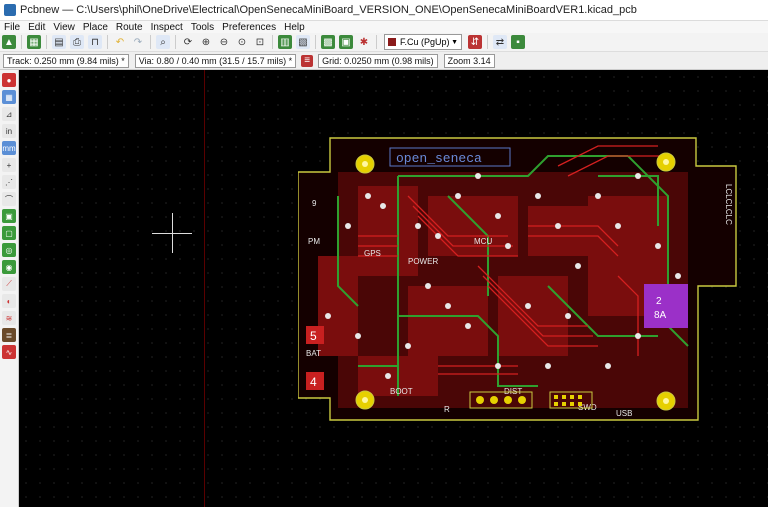 The image size is (768, 507). Describe the element at coordinates (9, 131) in the screenshot. I see `units-inch-icon: in` at that location.